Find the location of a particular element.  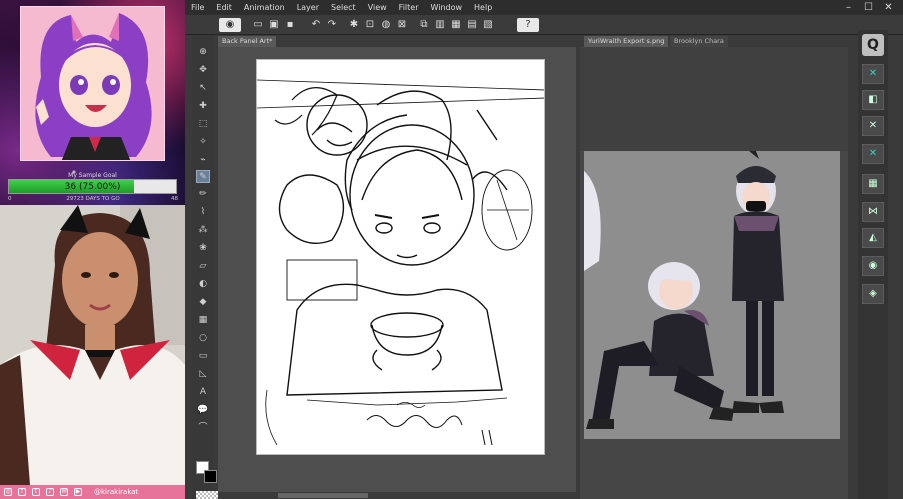

youtube-icon: ▶ is located at coordinates (78, 492).